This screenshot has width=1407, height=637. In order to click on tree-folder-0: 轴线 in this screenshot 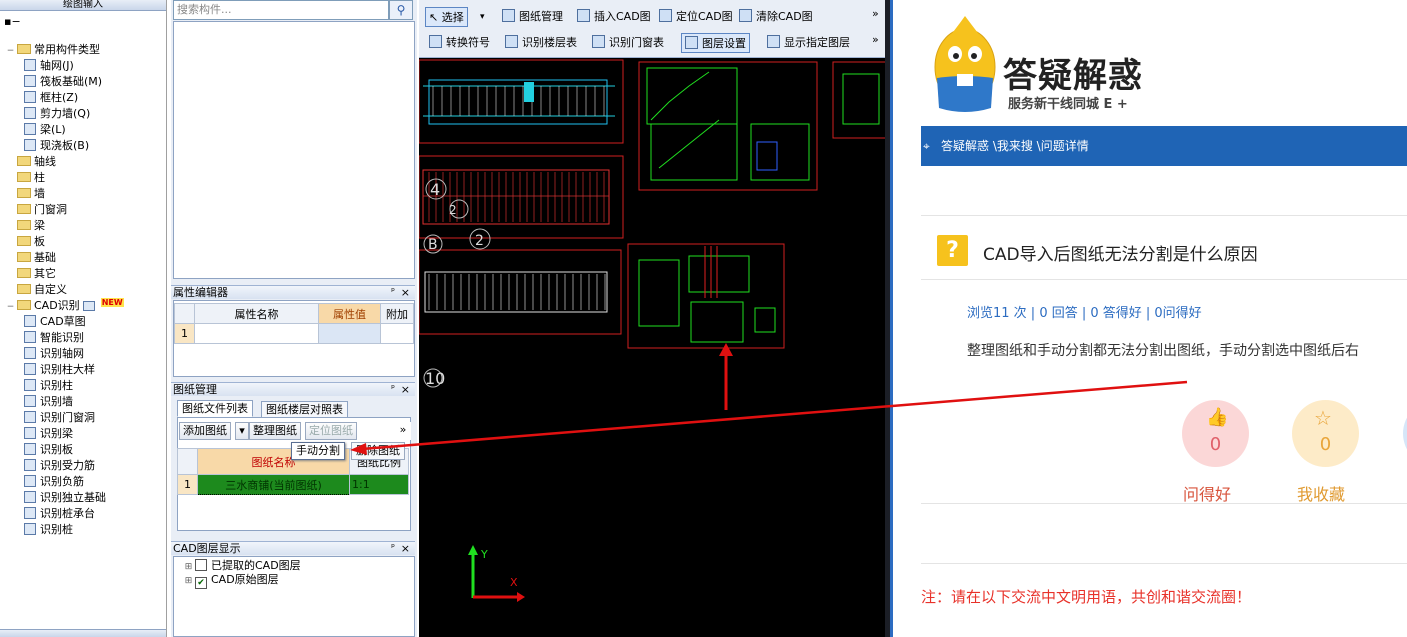, I will do `click(30, 162)`.